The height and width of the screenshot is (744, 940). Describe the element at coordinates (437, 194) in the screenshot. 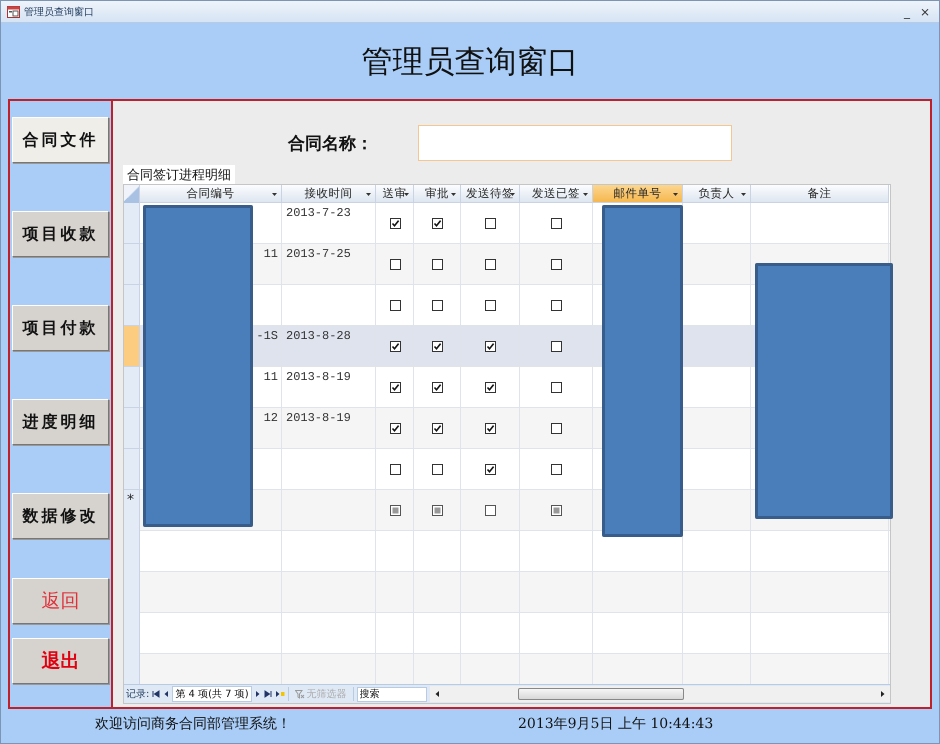

I see `column-header: 审批` at that location.